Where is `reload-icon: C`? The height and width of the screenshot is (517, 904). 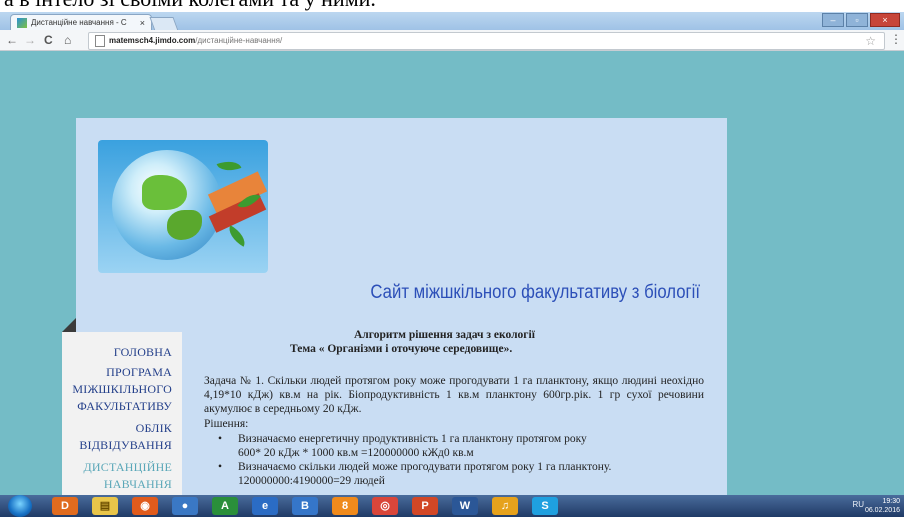
reload-icon: C is located at coordinates (48, 40).